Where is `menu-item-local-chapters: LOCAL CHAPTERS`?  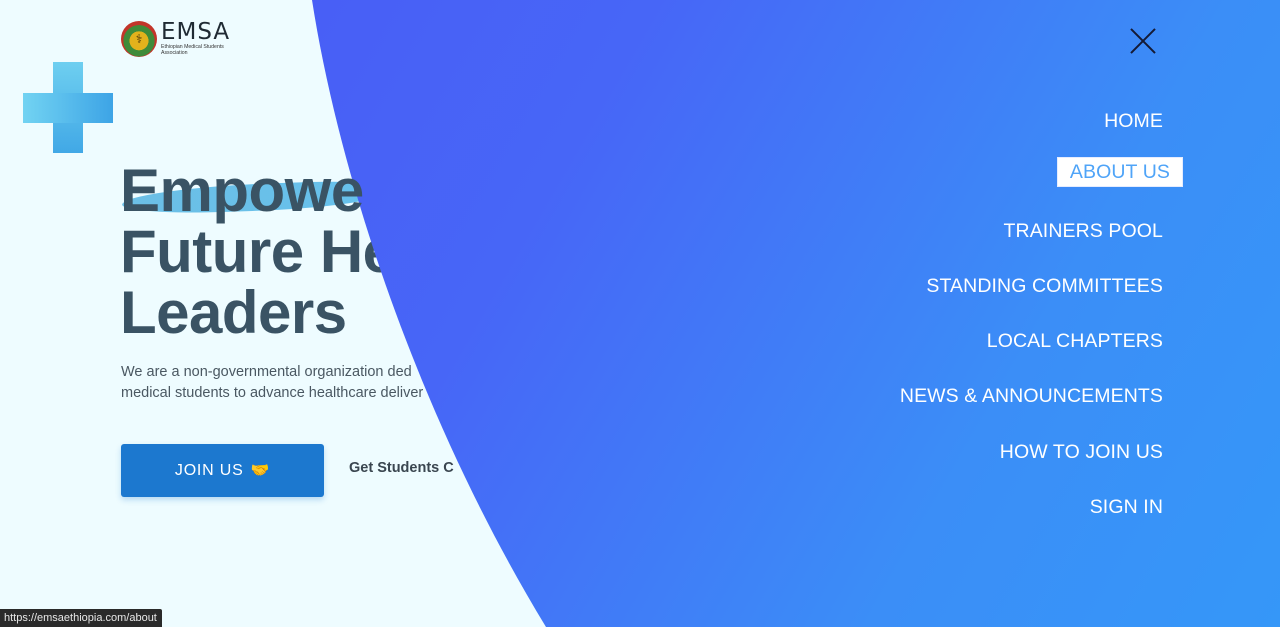 menu-item-local-chapters: LOCAL CHAPTERS is located at coordinates (1031, 349).